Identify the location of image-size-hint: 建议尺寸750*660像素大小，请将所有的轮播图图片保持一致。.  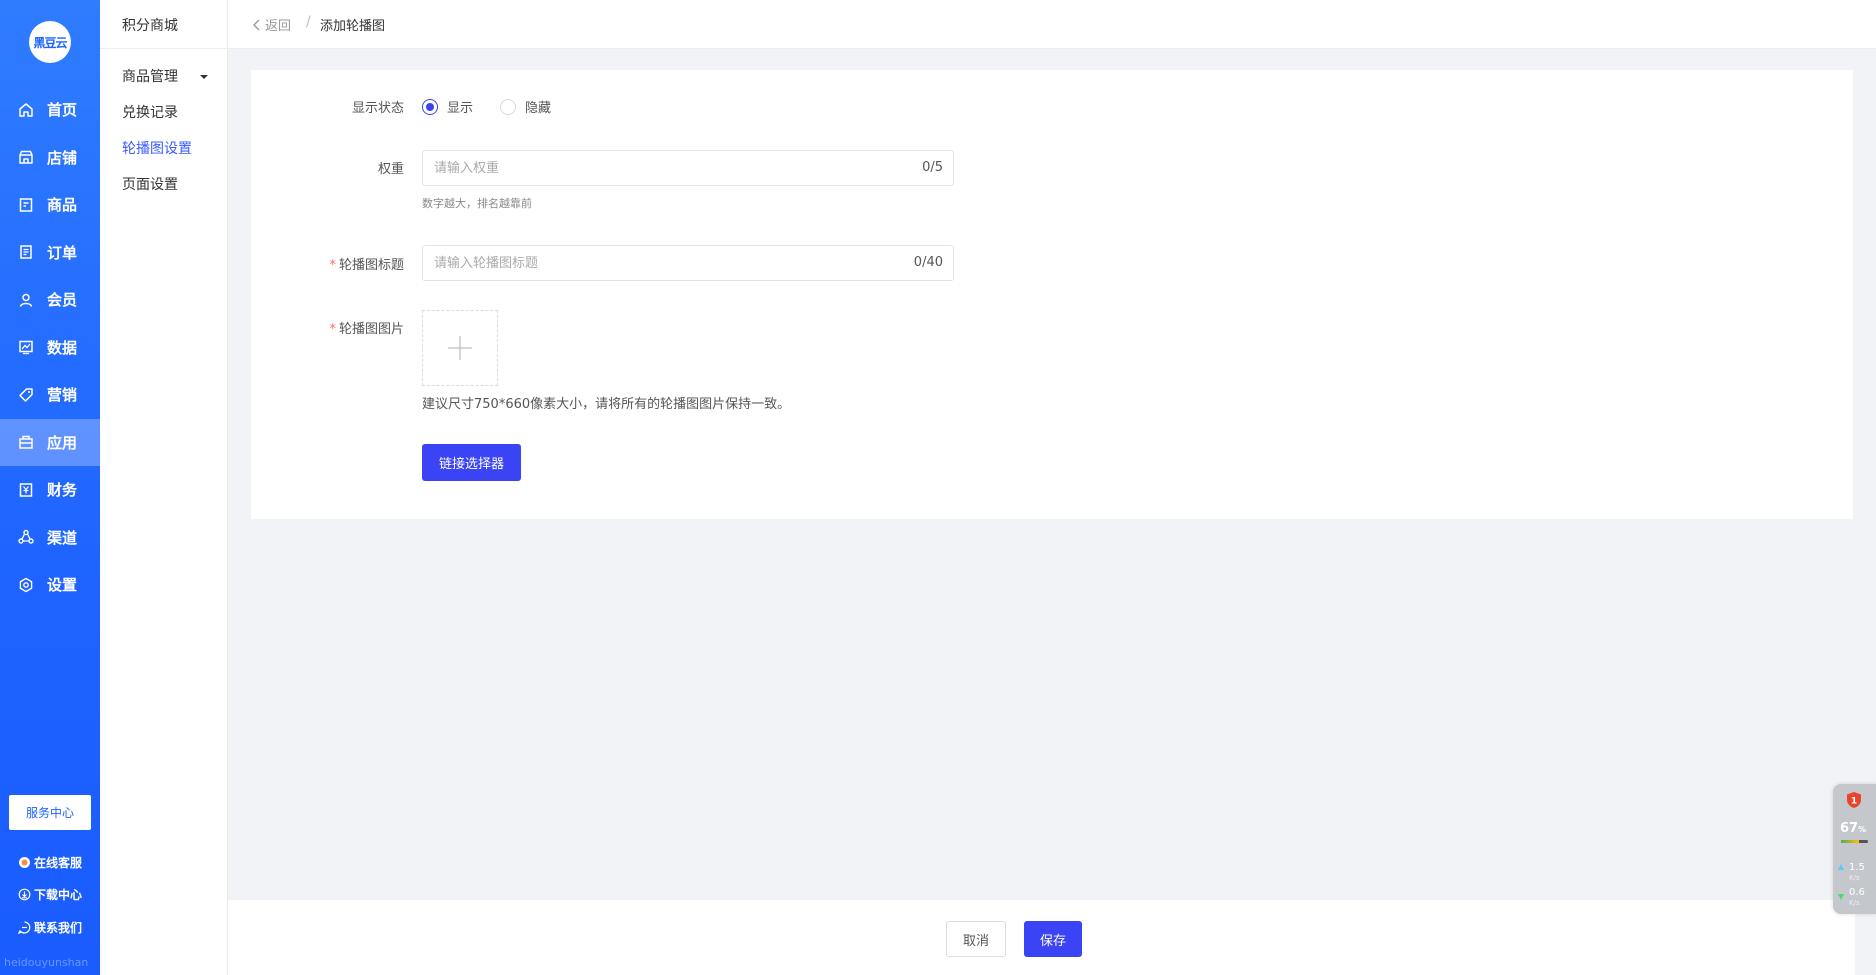
(606, 404).